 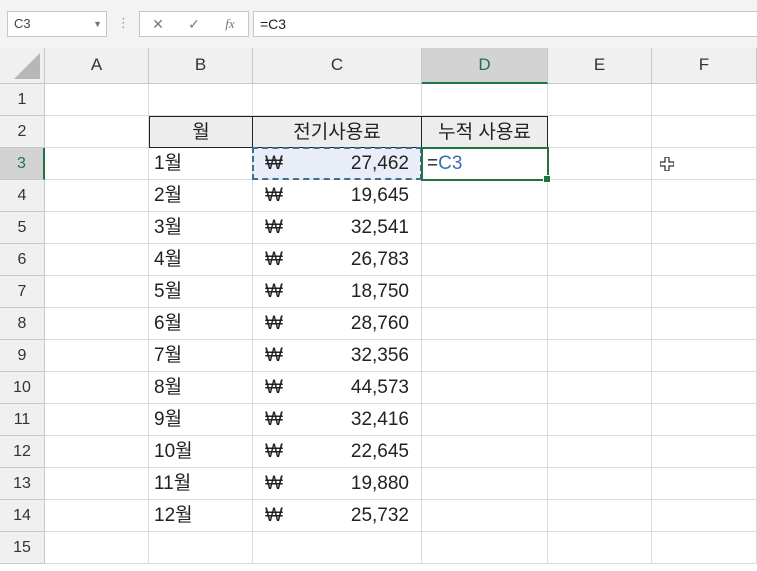 What do you see at coordinates (201, 260) in the screenshot?
I see `month-cell: 4월` at bounding box center [201, 260].